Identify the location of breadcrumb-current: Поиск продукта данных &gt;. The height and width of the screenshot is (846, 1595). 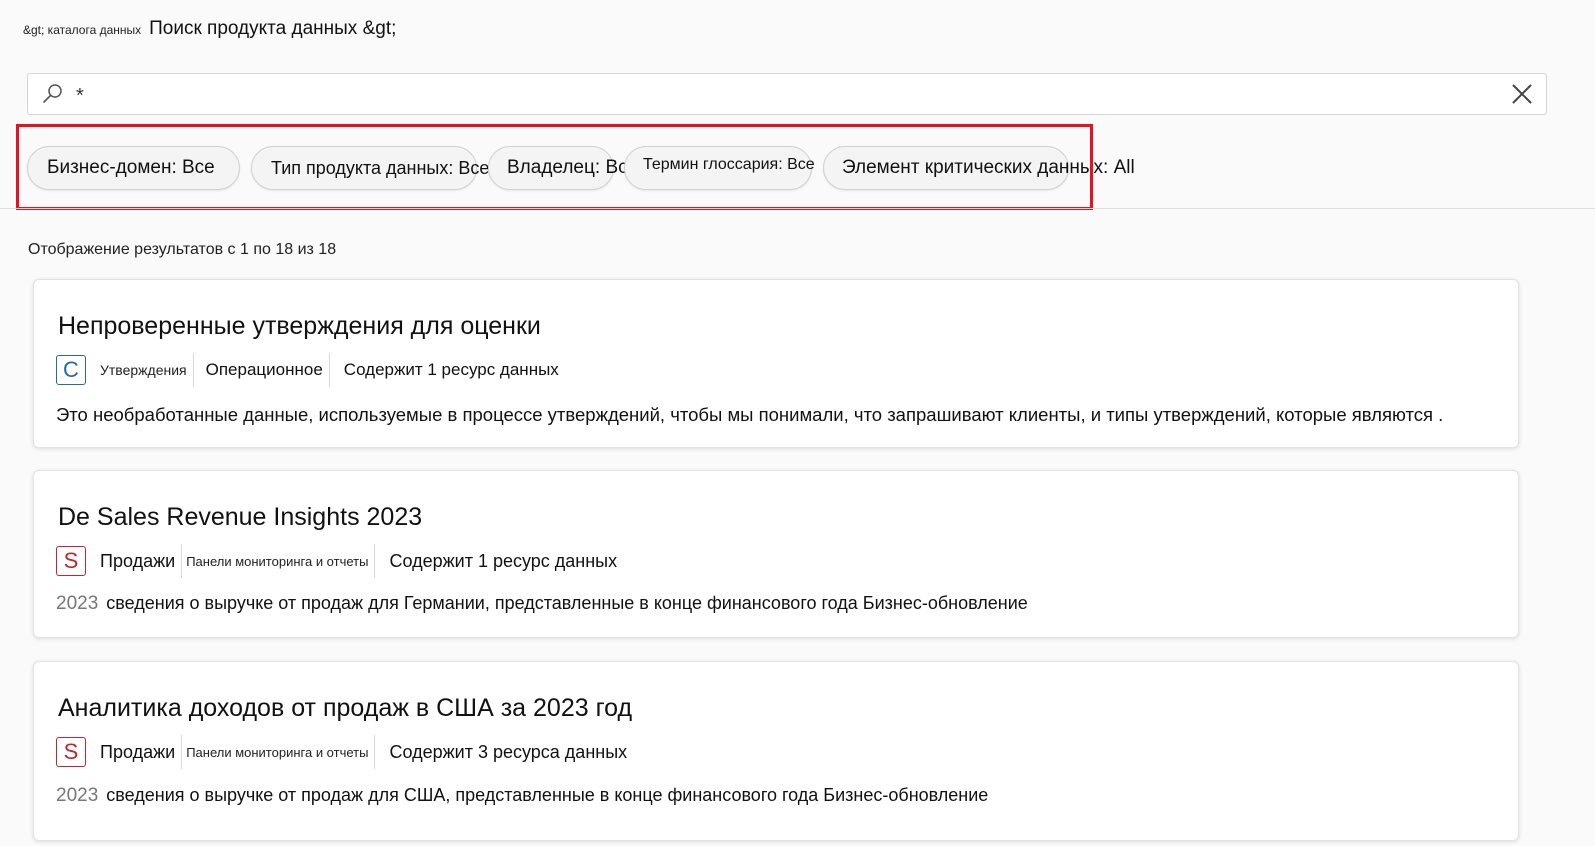
(273, 28).